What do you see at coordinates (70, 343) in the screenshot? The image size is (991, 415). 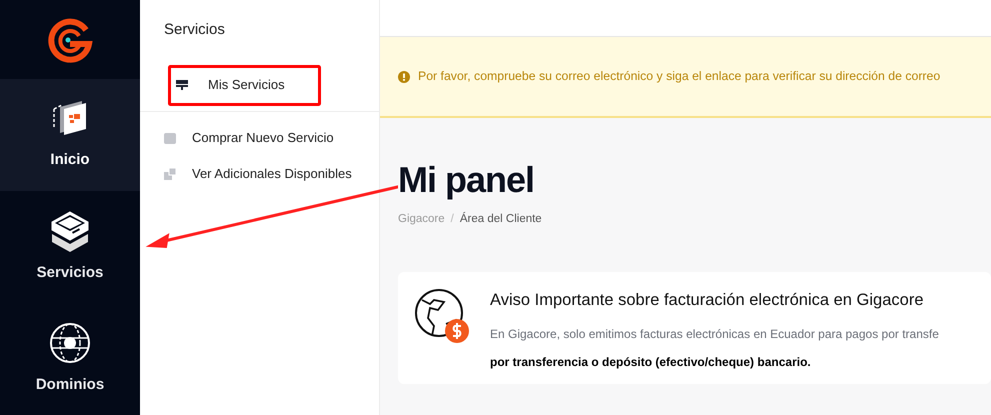 I see `globe-icon` at bounding box center [70, 343].